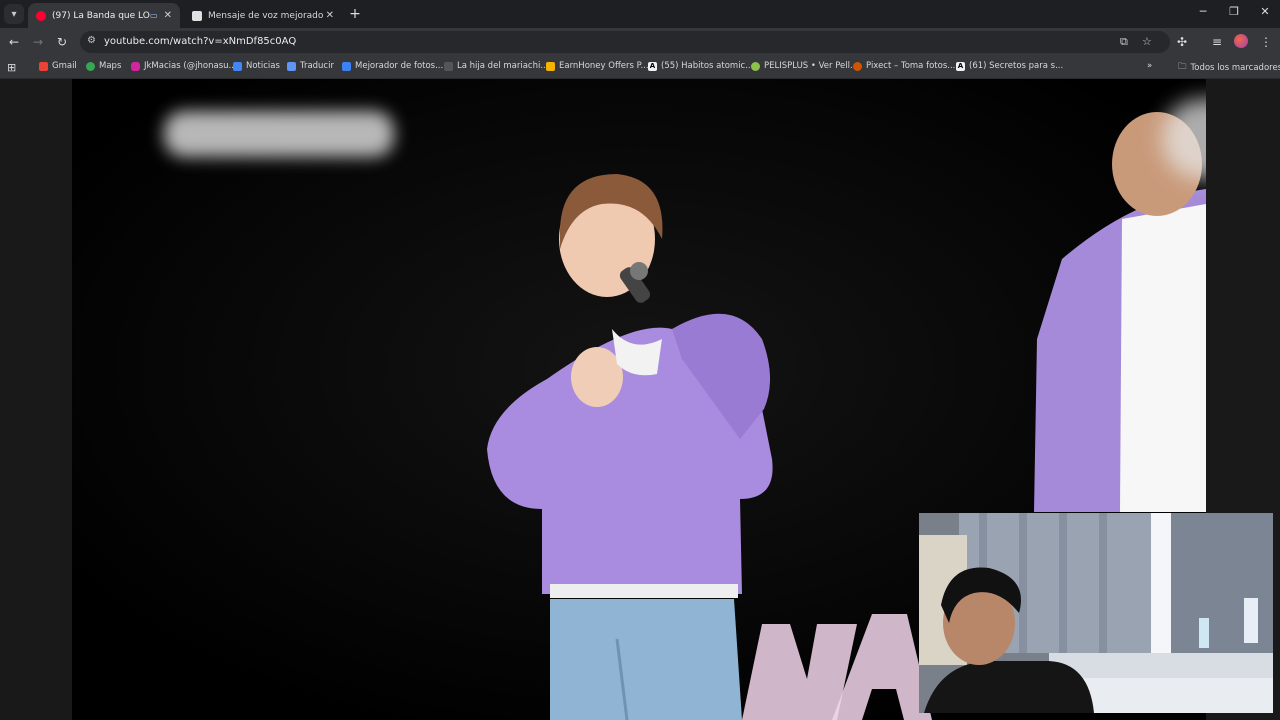  I want to click on tv-icon, so click(448, 66).